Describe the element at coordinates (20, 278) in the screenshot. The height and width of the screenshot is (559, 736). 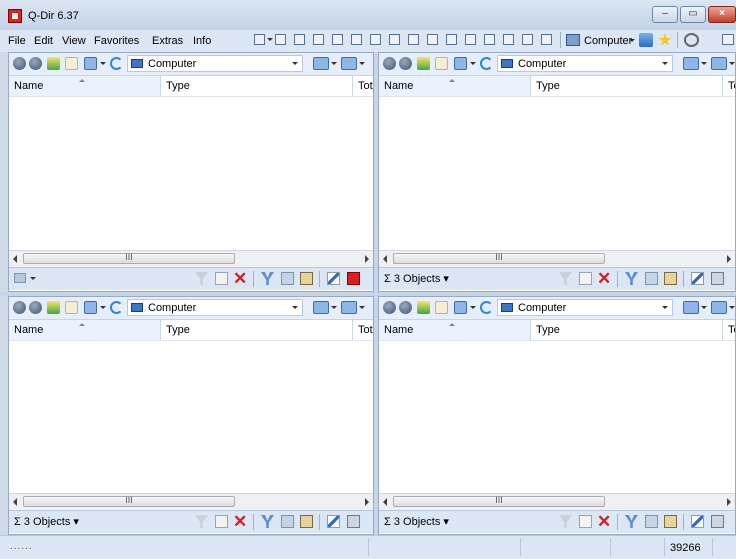
I see `pane-menu-icon` at that location.